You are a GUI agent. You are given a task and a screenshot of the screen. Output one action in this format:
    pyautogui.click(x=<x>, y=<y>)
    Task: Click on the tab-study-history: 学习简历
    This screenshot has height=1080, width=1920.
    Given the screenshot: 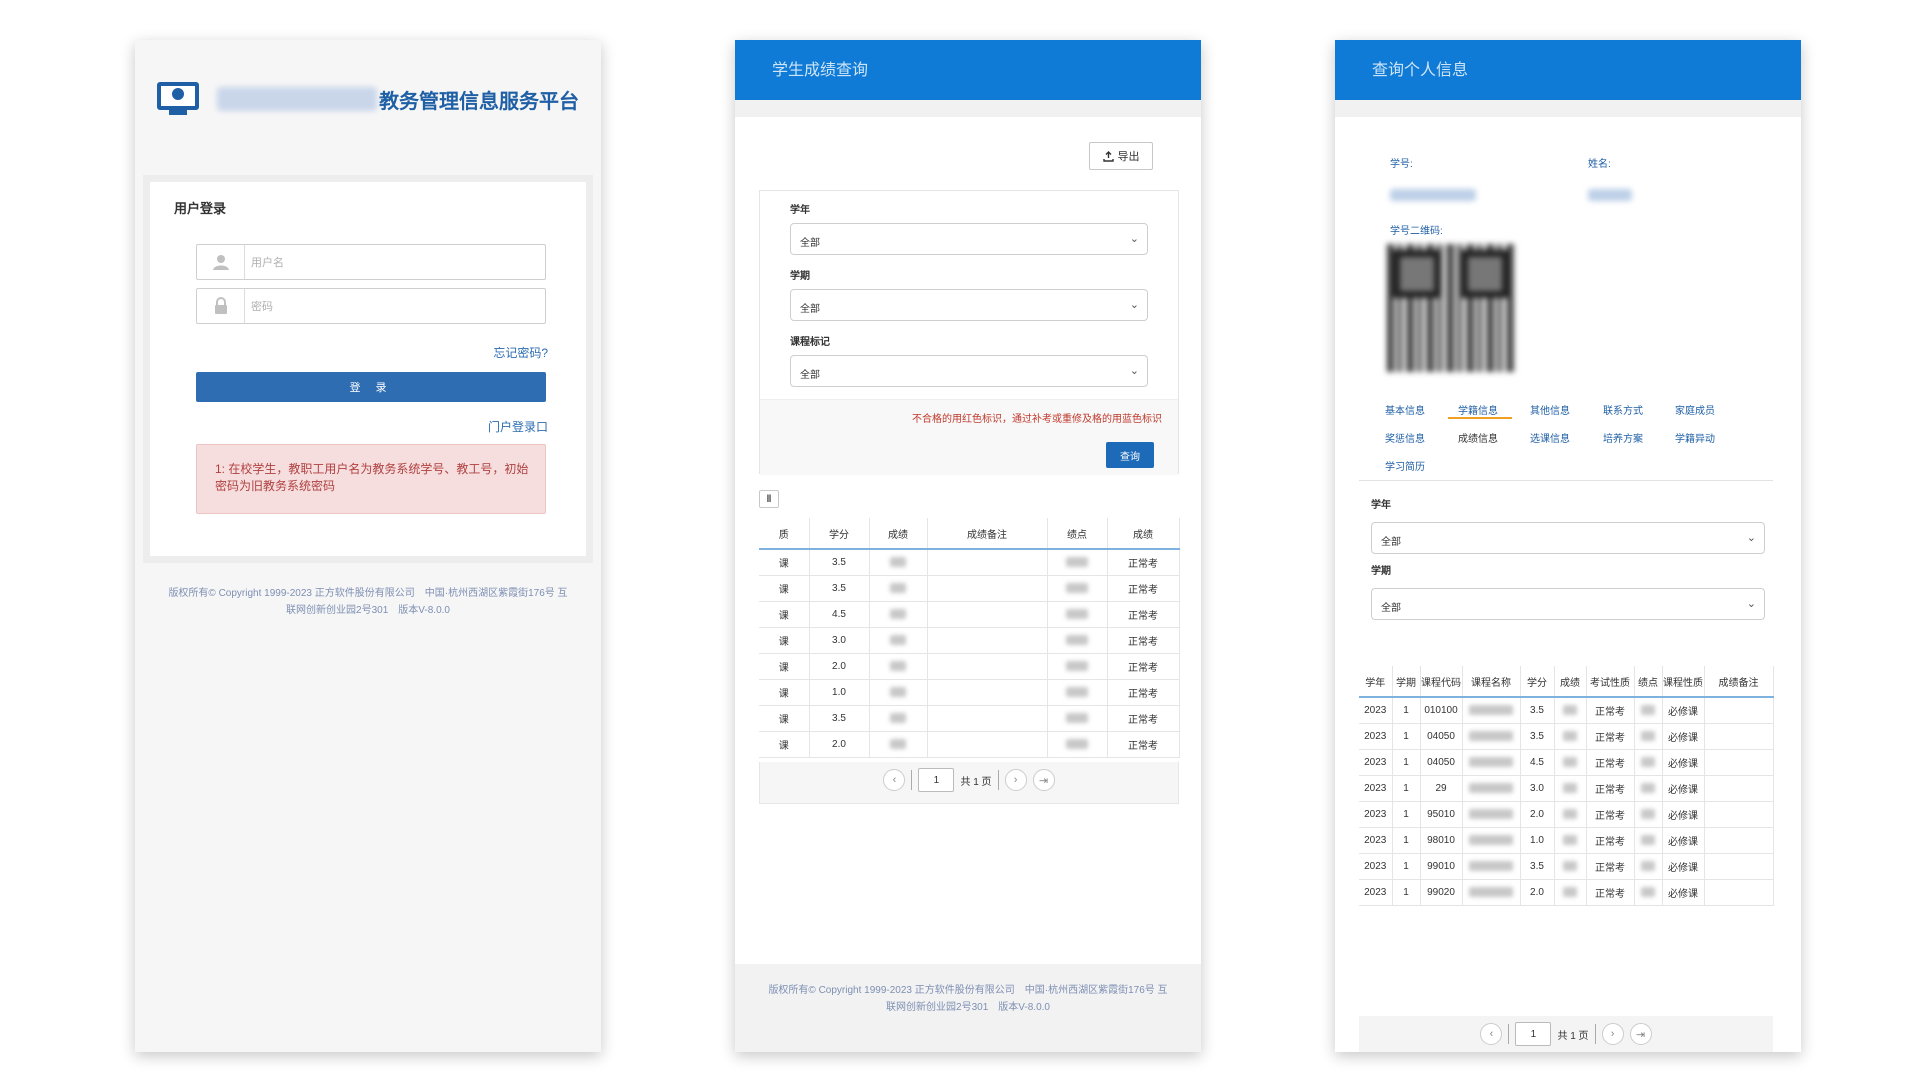 What is the action you would take?
    pyautogui.click(x=1405, y=465)
    